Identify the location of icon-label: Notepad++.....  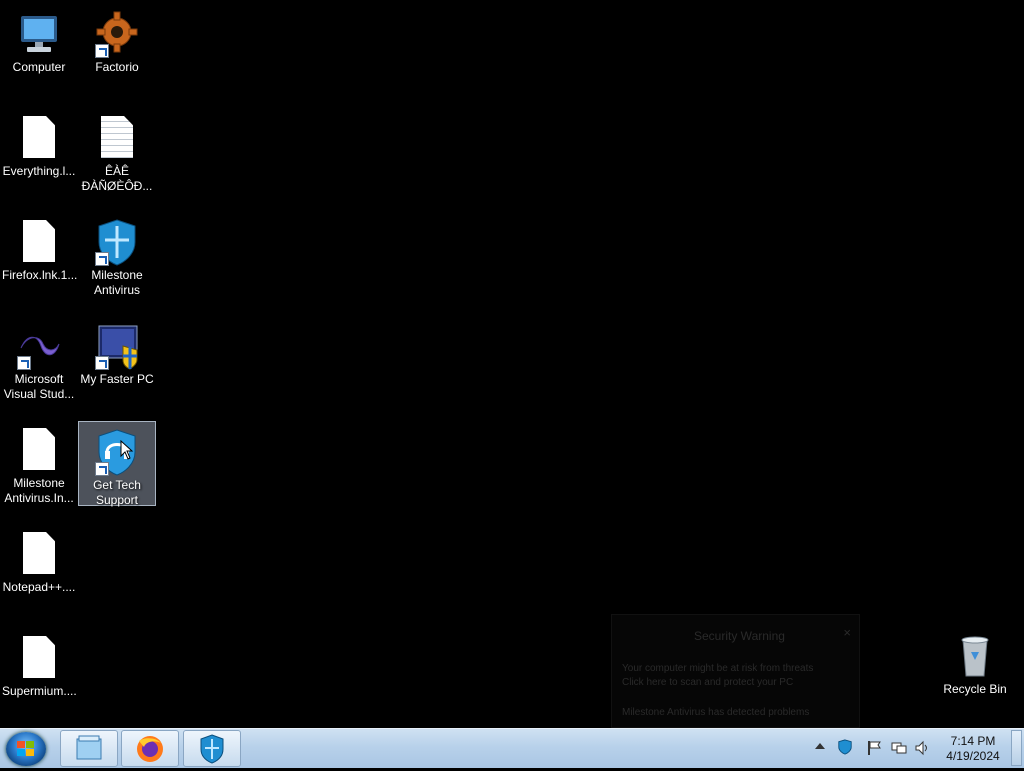
(39, 587).